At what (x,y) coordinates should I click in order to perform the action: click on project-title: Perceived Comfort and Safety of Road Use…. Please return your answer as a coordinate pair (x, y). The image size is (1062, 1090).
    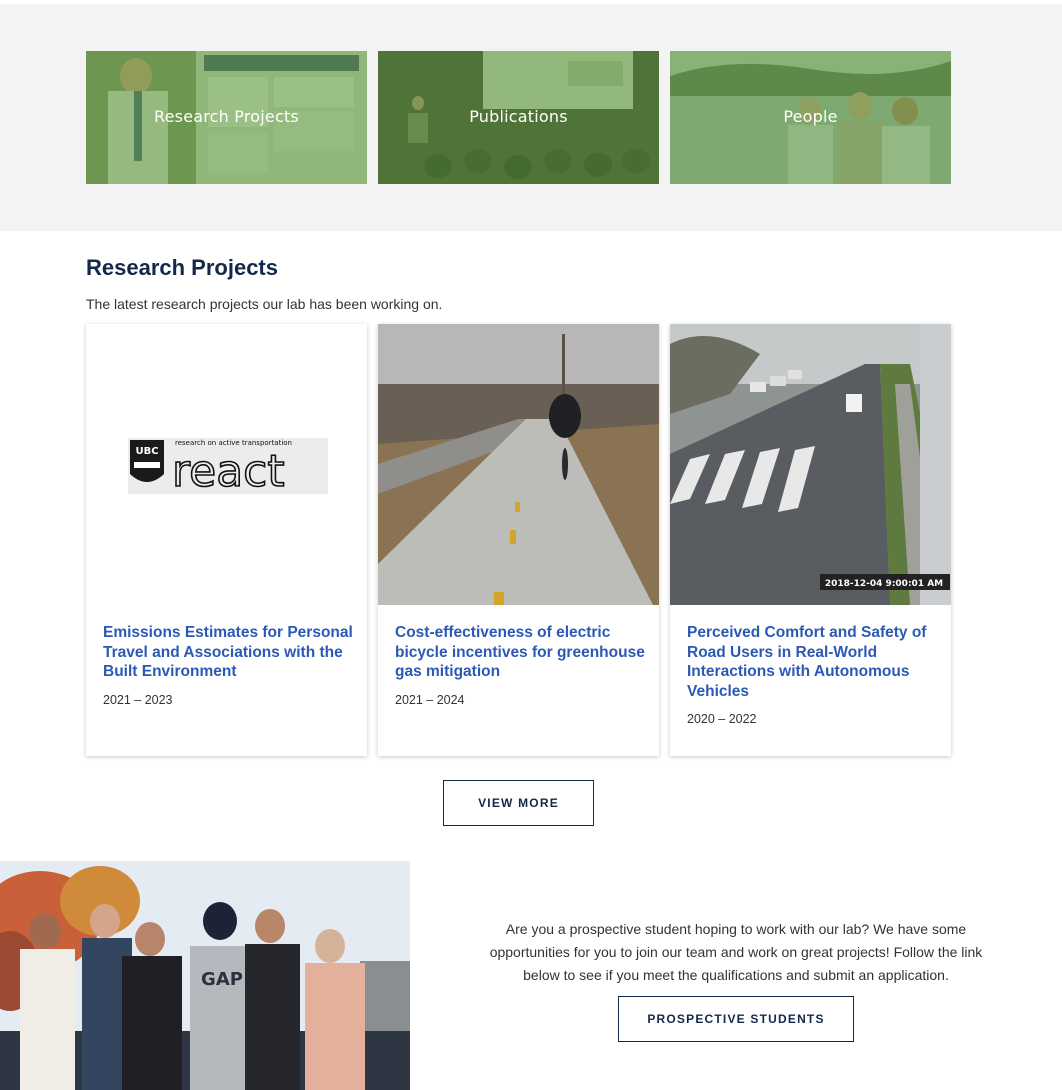
    Looking at the image, I should click on (812, 662).